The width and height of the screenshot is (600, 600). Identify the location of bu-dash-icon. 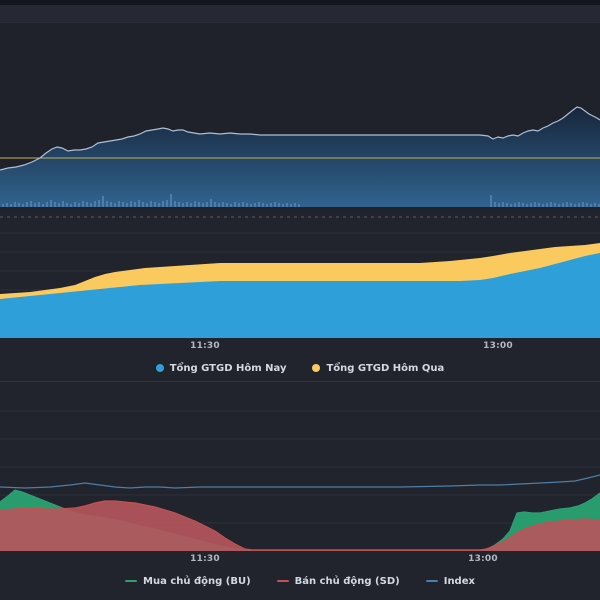
(131, 581).